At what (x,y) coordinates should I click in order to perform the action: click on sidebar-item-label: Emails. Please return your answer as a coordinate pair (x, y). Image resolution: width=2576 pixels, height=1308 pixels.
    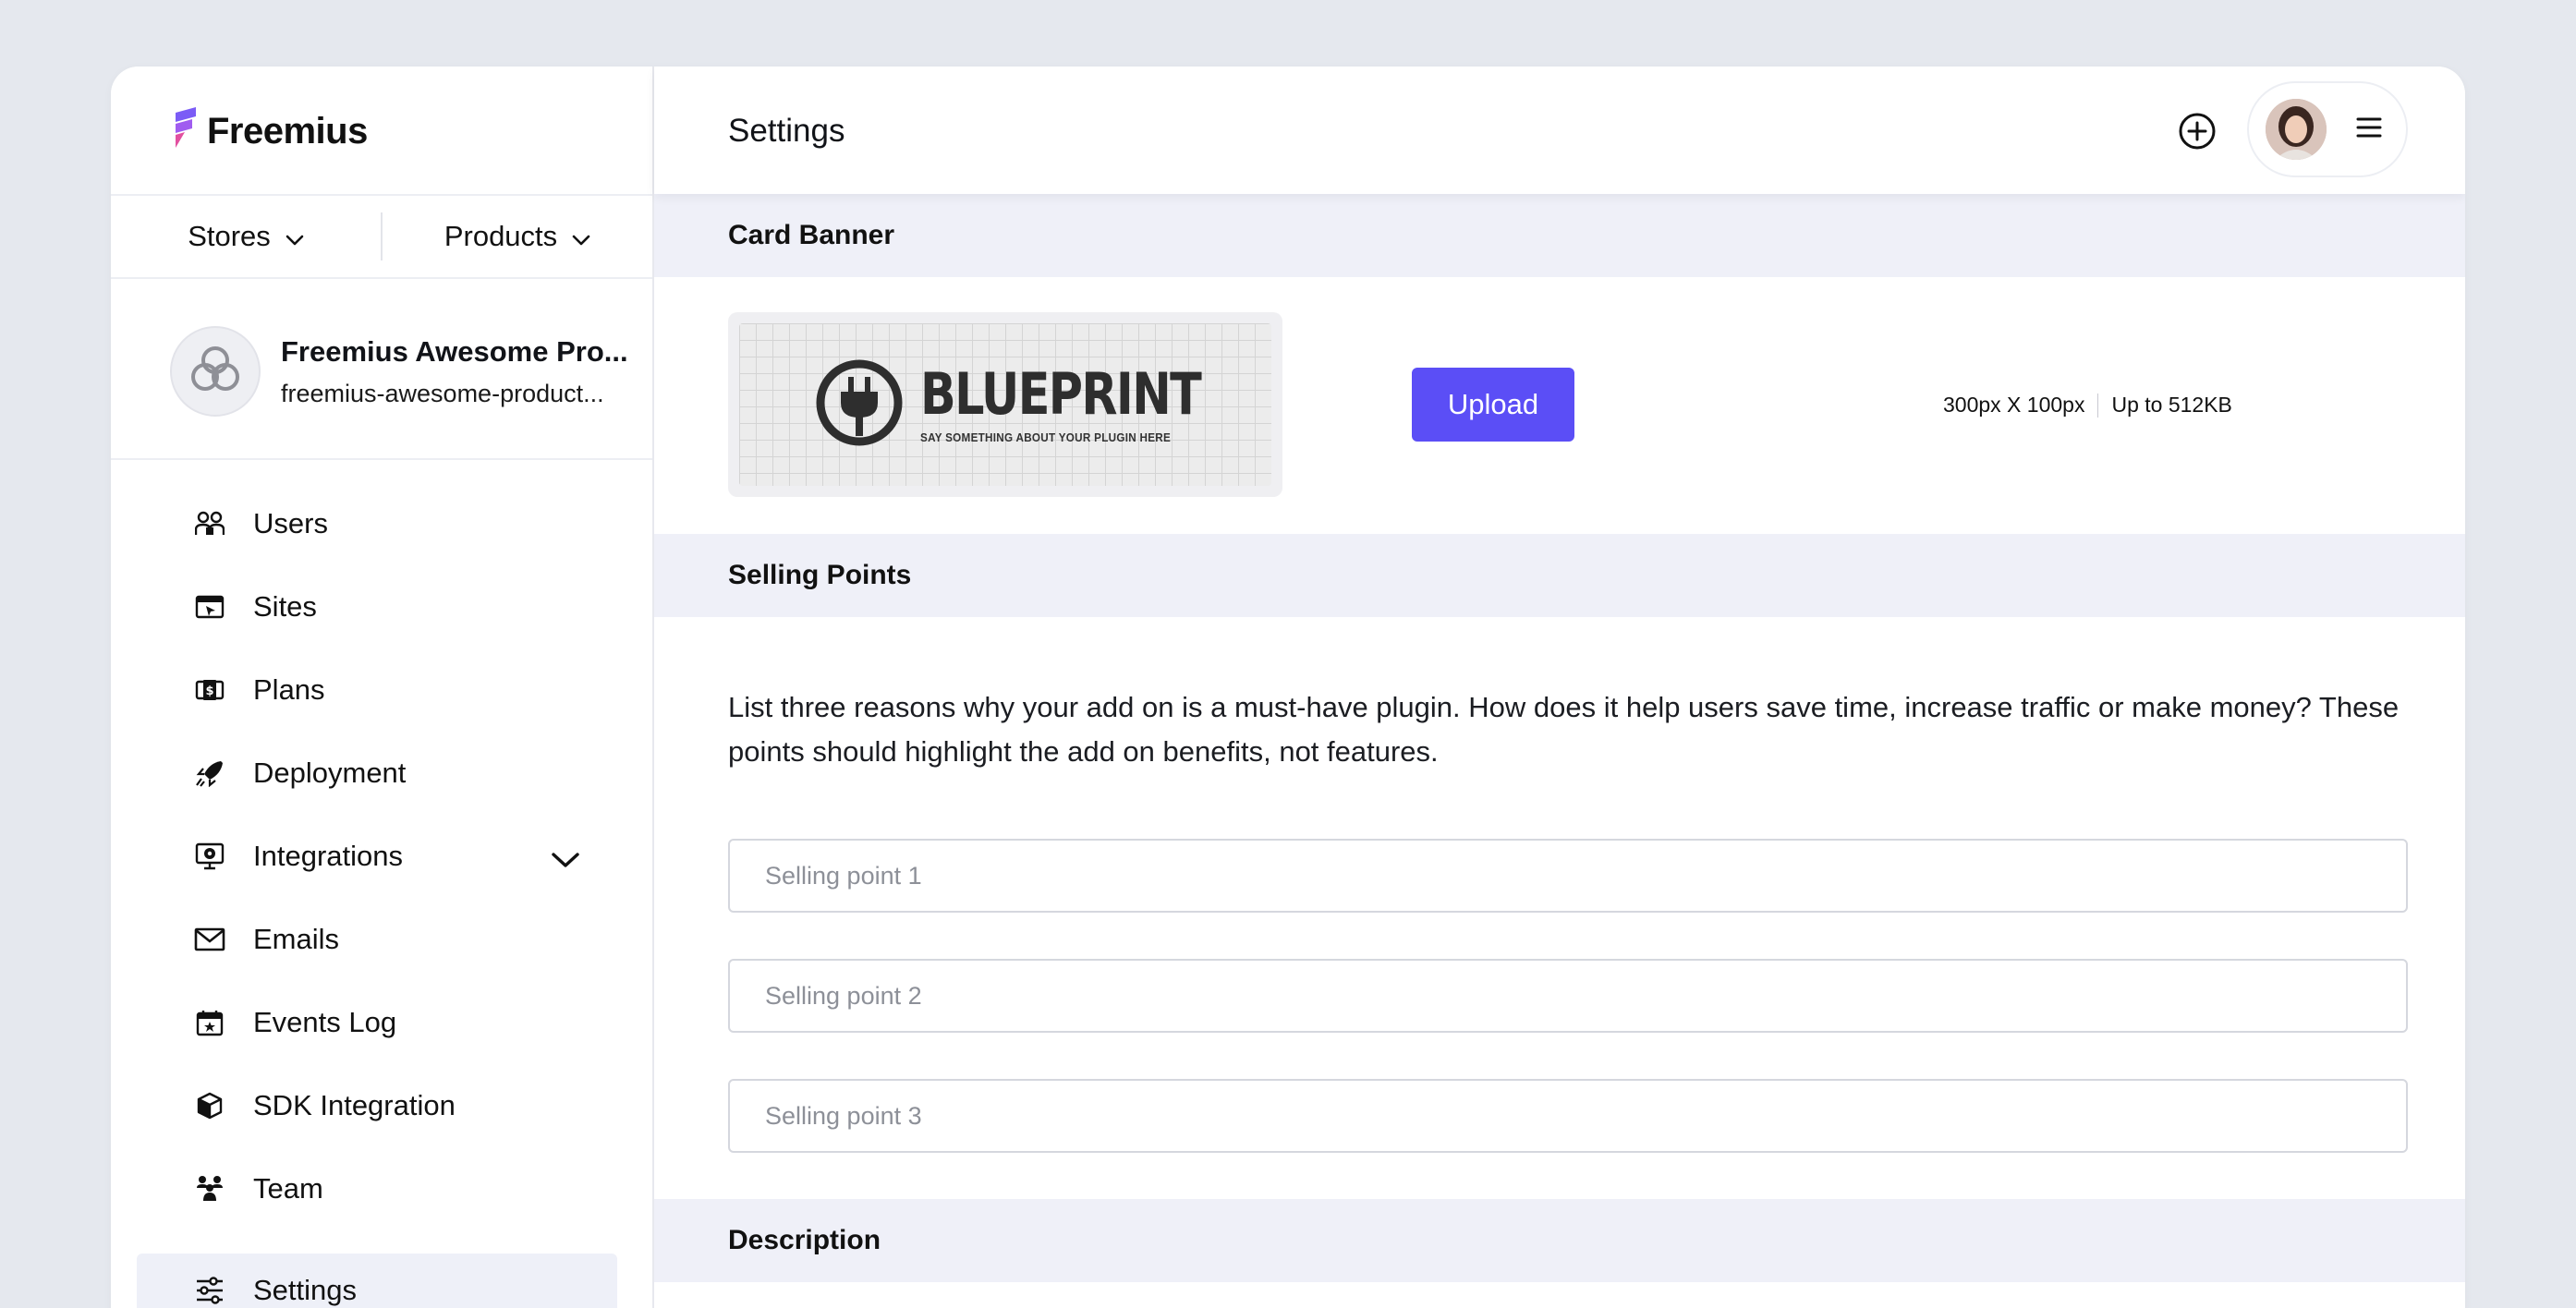
    Looking at the image, I should click on (296, 939).